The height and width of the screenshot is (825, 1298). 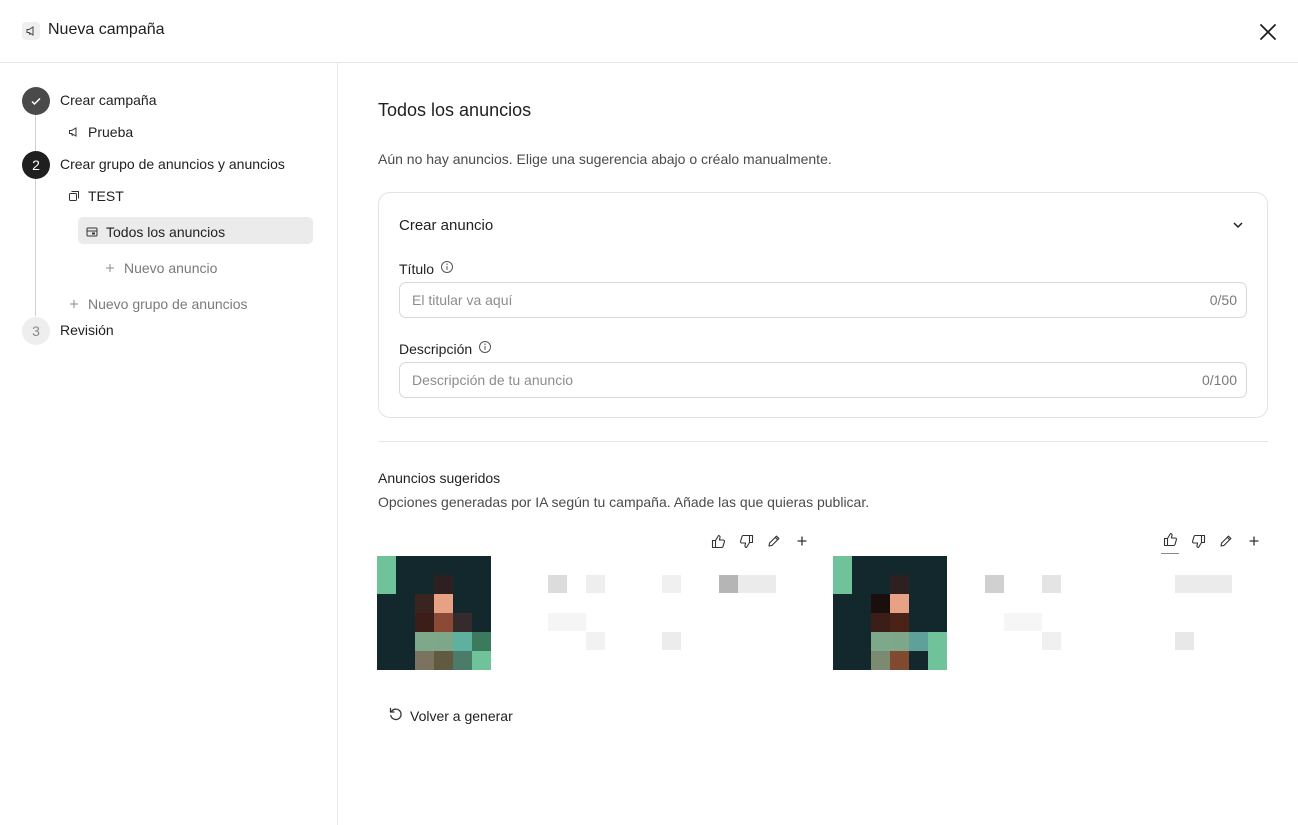 What do you see at coordinates (168, 304) in the screenshot?
I see `new-ad-group-label: Nuevo grupo de anuncios` at bounding box center [168, 304].